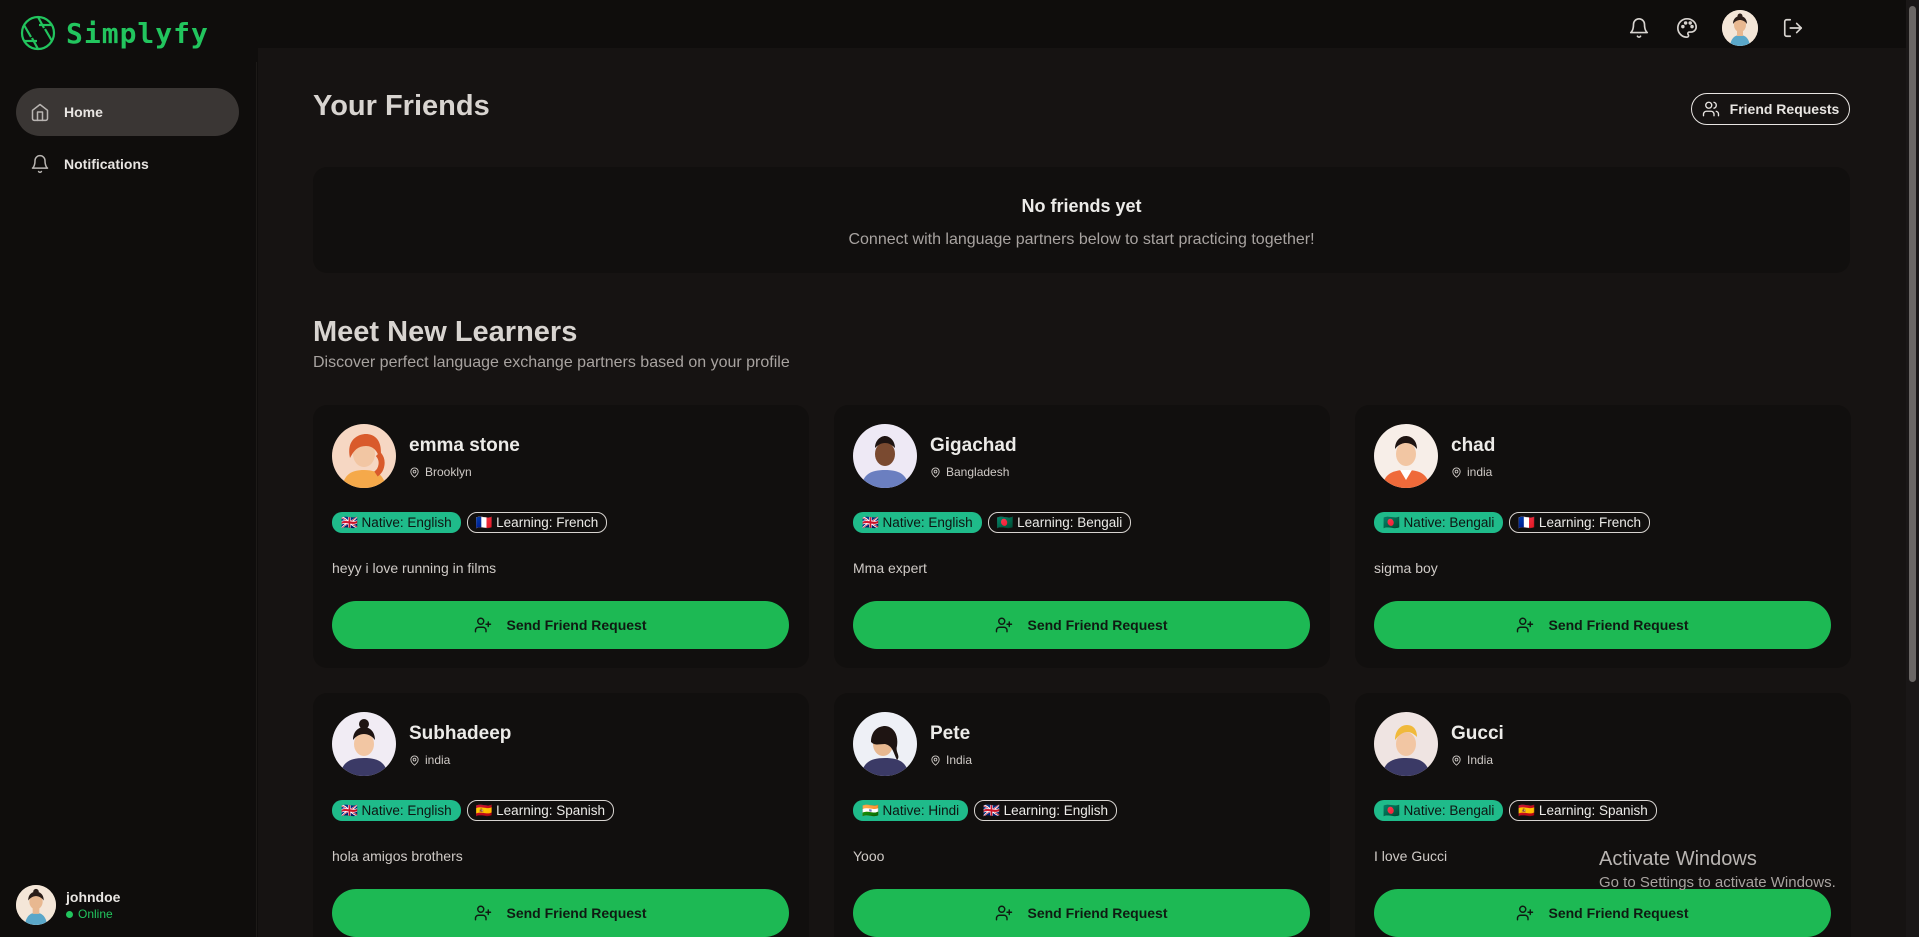  I want to click on watermark-title: Activate Windows, so click(1678, 859).